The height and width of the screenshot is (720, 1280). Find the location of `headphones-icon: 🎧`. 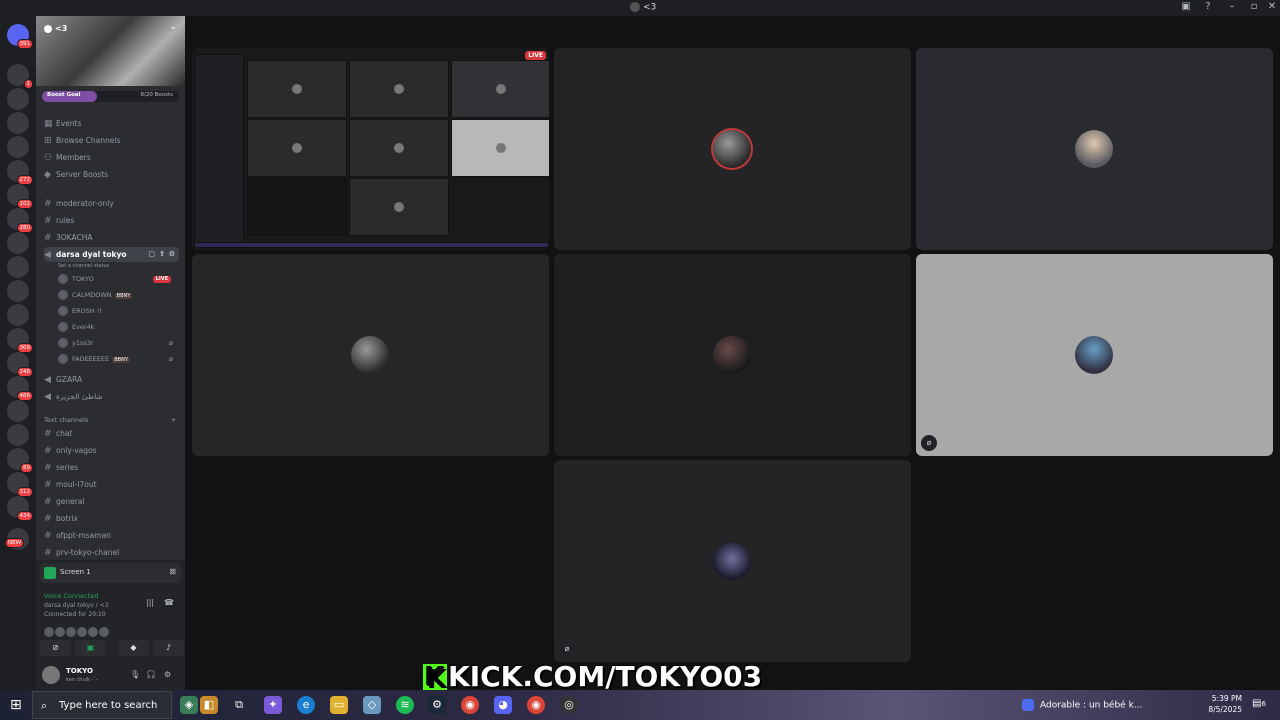

headphones-icon: 🎧 is located at coordinates (151, 674).